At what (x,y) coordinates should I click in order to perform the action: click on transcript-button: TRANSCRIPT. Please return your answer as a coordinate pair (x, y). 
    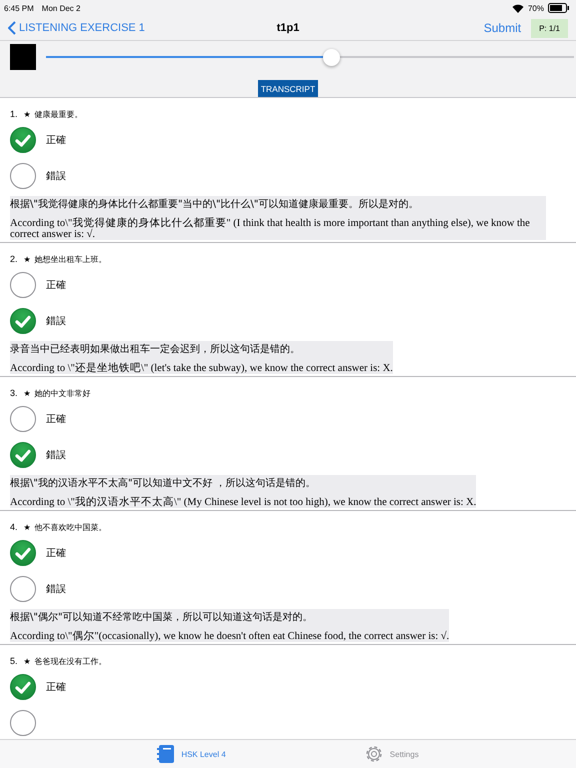
    Looking at the image, I should click on (288, 88).